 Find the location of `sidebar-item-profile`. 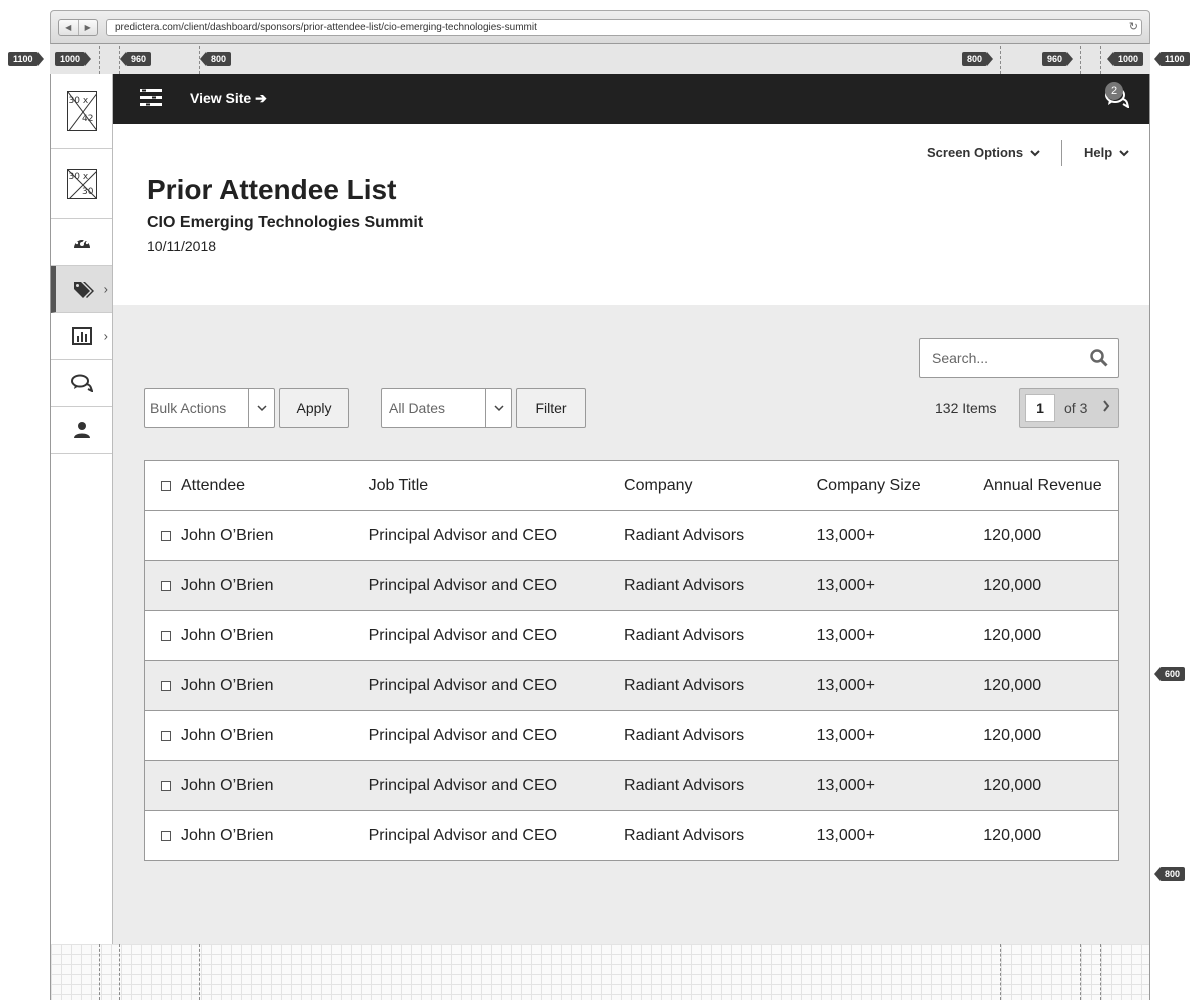

sidebar-item-profile is located at coordinates (81, 430).